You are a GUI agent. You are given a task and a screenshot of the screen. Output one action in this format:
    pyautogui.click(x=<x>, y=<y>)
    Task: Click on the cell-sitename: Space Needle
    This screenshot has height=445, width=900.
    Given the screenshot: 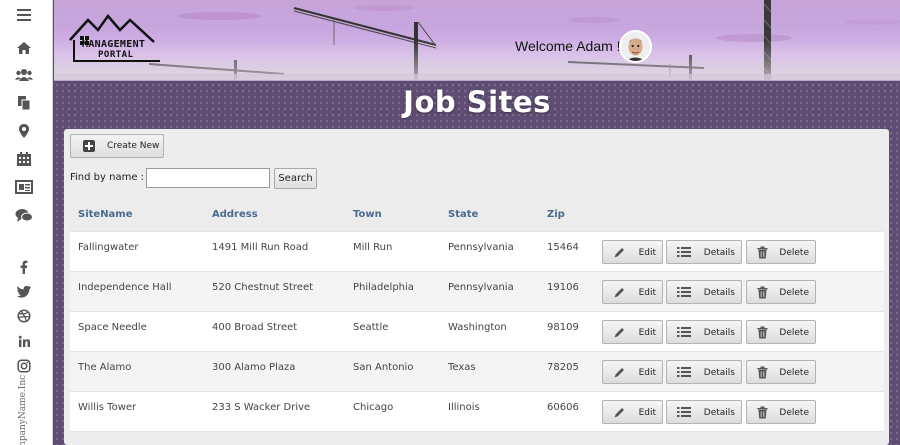 What is the action you would take?
    pyautogui.click(x=112, y=327)
    